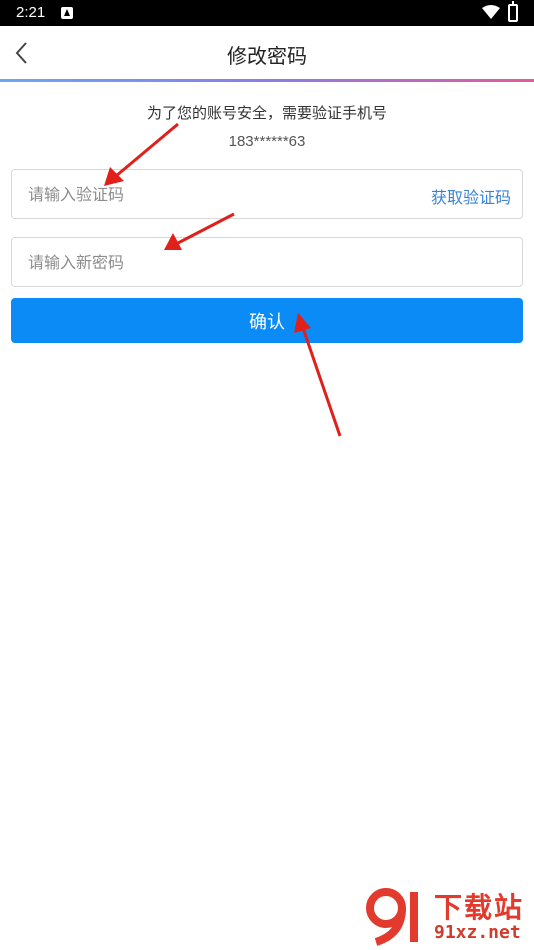 The image size is (534, 950). I want to click on battery-icon, so click(513, 11).